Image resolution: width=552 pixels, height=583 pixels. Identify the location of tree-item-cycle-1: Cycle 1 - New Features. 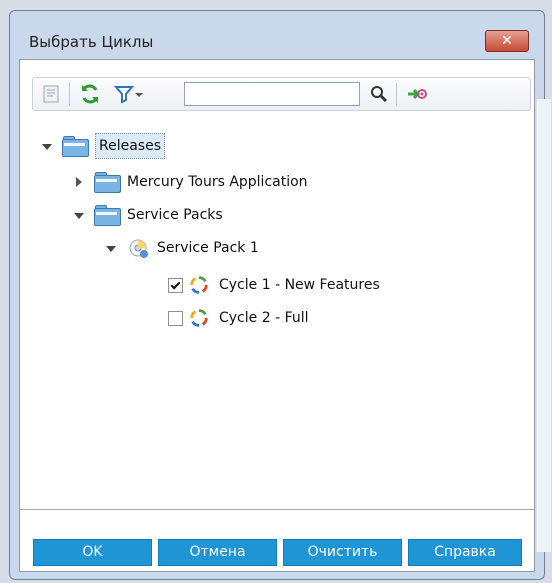
(274, 285).